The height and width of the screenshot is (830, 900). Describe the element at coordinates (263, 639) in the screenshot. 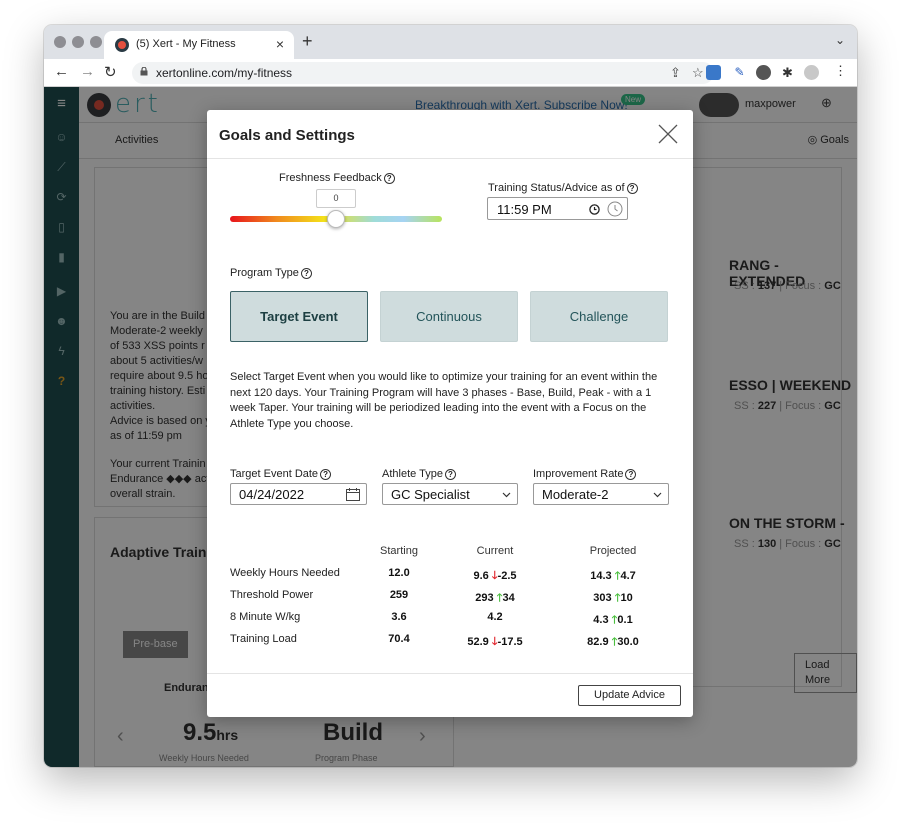

I see `row-label: Training Load` at that location.